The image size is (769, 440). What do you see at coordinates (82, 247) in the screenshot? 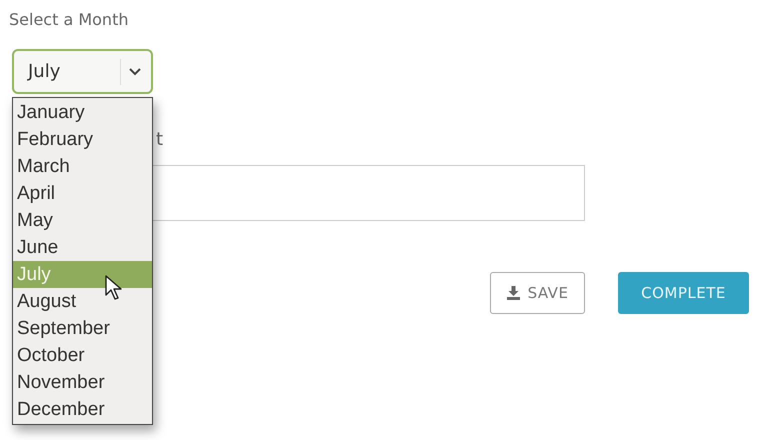
I see `dropdown-option: June` at bounding box center [82, 247].